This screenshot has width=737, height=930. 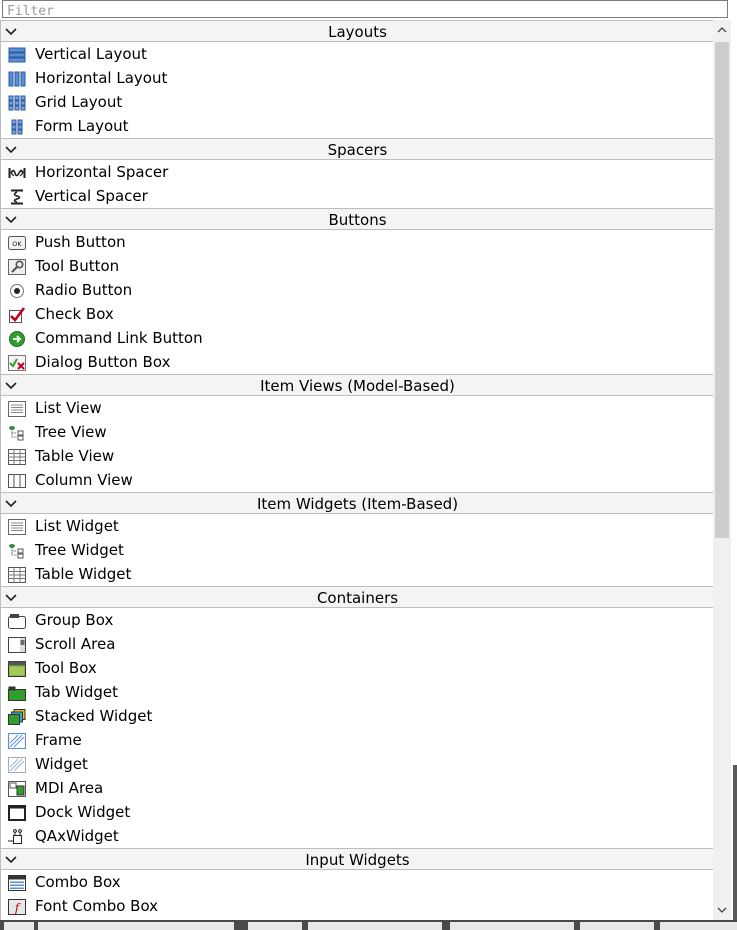 I want to click on category-header: Spacers, so click(x=357, y=149).